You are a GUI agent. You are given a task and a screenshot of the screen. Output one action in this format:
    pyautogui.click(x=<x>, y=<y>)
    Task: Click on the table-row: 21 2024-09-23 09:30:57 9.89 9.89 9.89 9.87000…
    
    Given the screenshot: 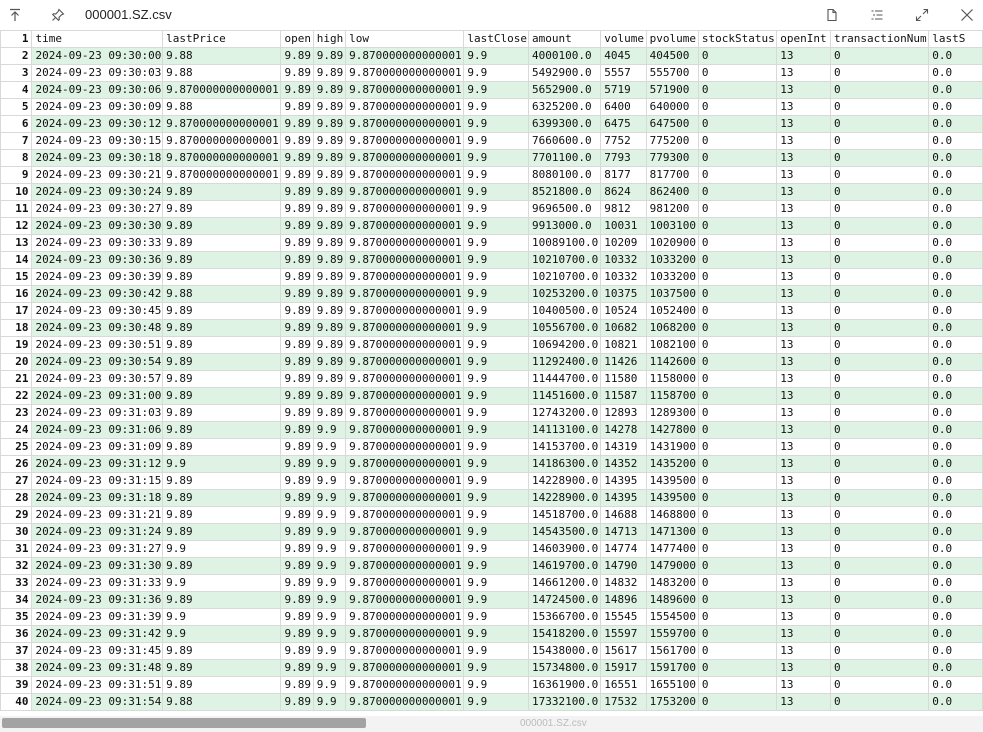 What is the action you would take?
    pyautogui.click(x=491, y=379)
    